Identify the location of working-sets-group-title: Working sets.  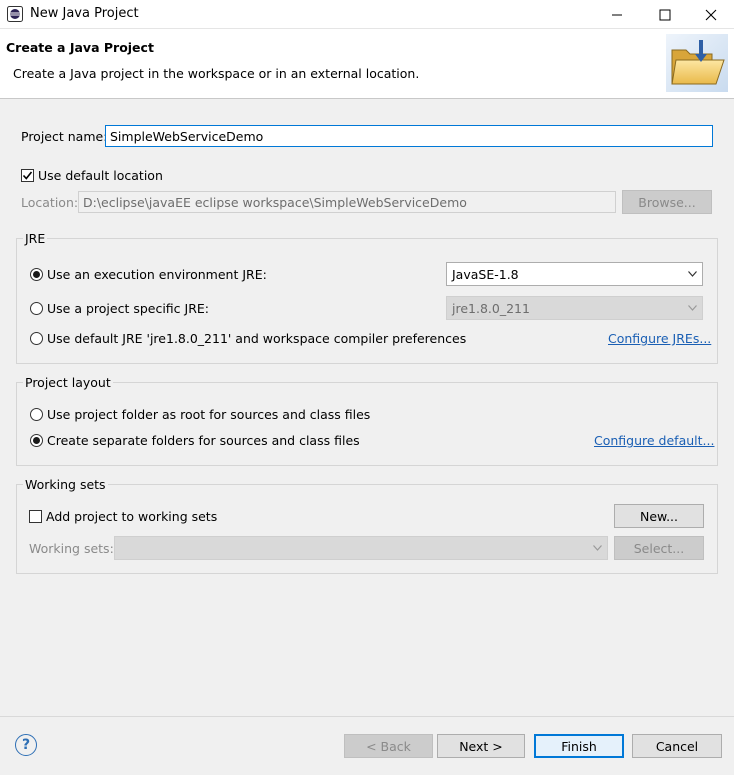
(65, 484).